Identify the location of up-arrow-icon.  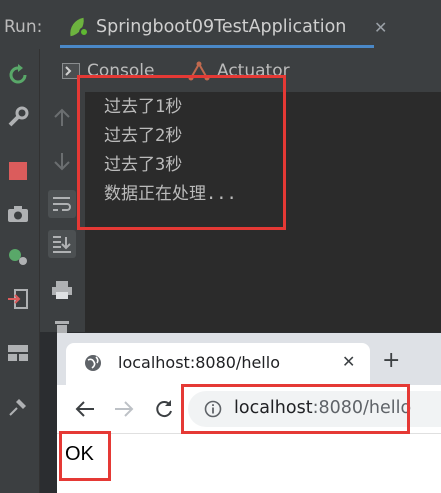
(62, 118).